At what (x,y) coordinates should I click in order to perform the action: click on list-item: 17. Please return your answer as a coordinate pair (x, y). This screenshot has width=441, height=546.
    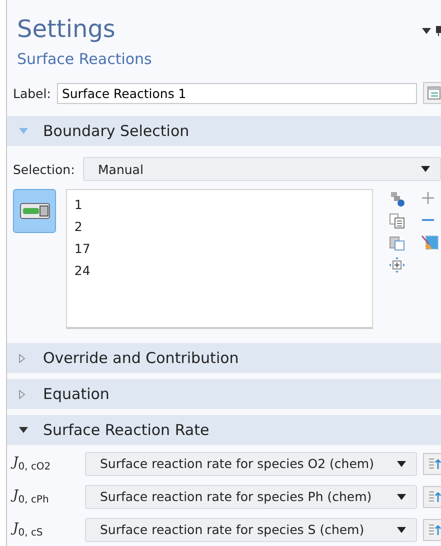
    Looking at the image, I should click on (223, 249).